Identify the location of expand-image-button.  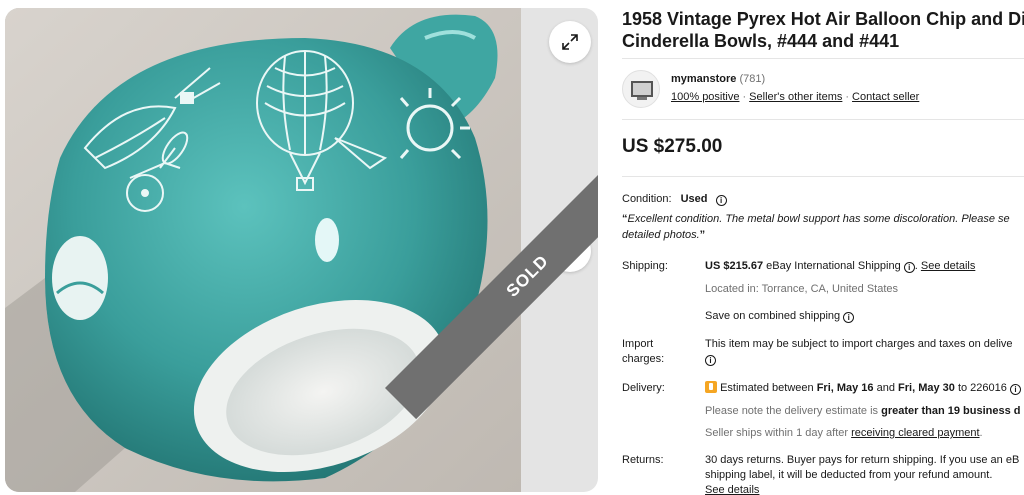
(570, 42).